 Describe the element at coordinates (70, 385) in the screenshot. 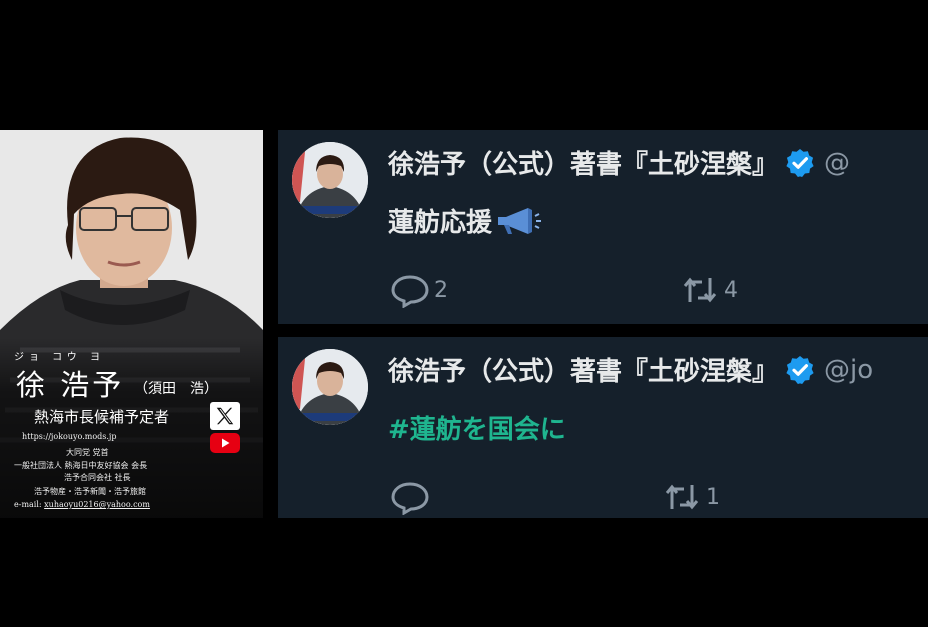

I see `candidate-name: 徐 浩予` at that location.